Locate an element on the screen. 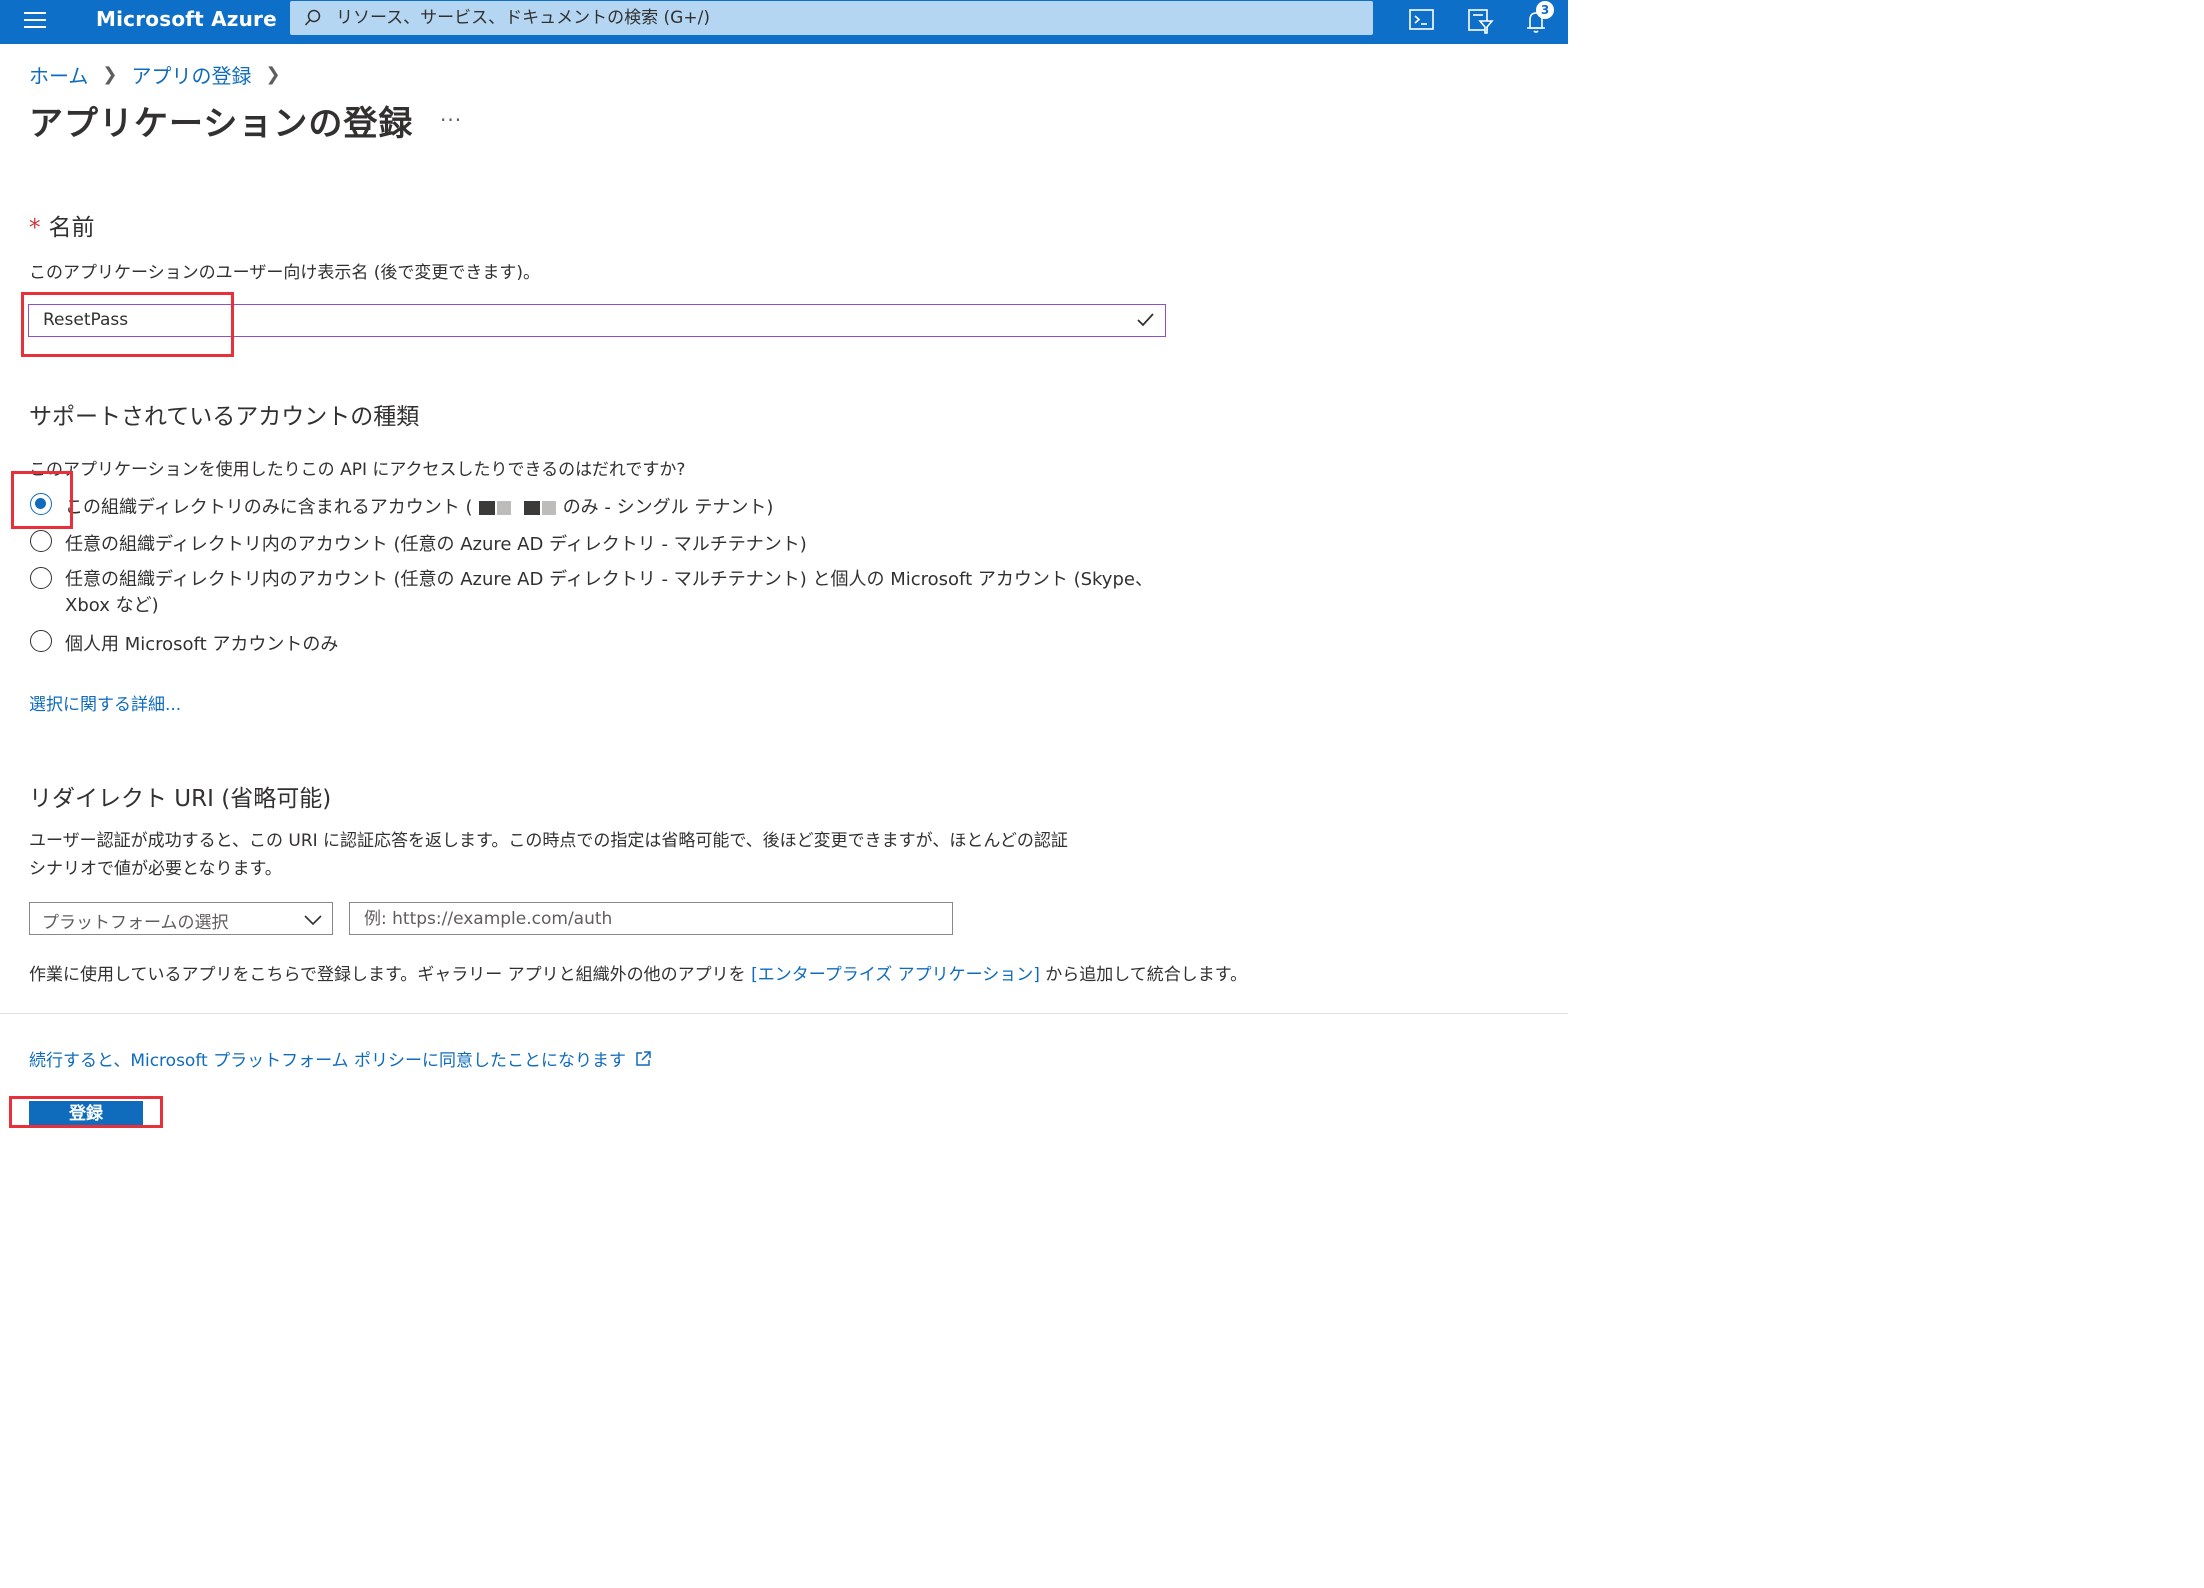 This screenshot has width=2204, height=1588. description-line2: シナリオで値が必要となります。 is located at coordinates (155, 869).